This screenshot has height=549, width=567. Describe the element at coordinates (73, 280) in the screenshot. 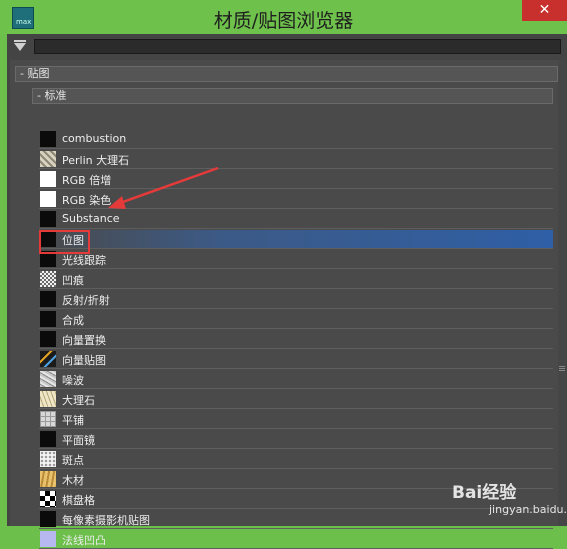

I see `map-list-item-label: 凹痕` at that location.